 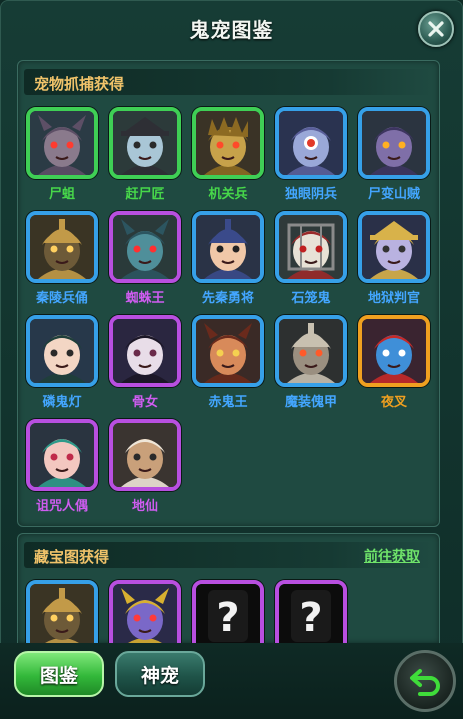 I want to click on pet-name: 蜘蛛王, so click(x=145, y=298).